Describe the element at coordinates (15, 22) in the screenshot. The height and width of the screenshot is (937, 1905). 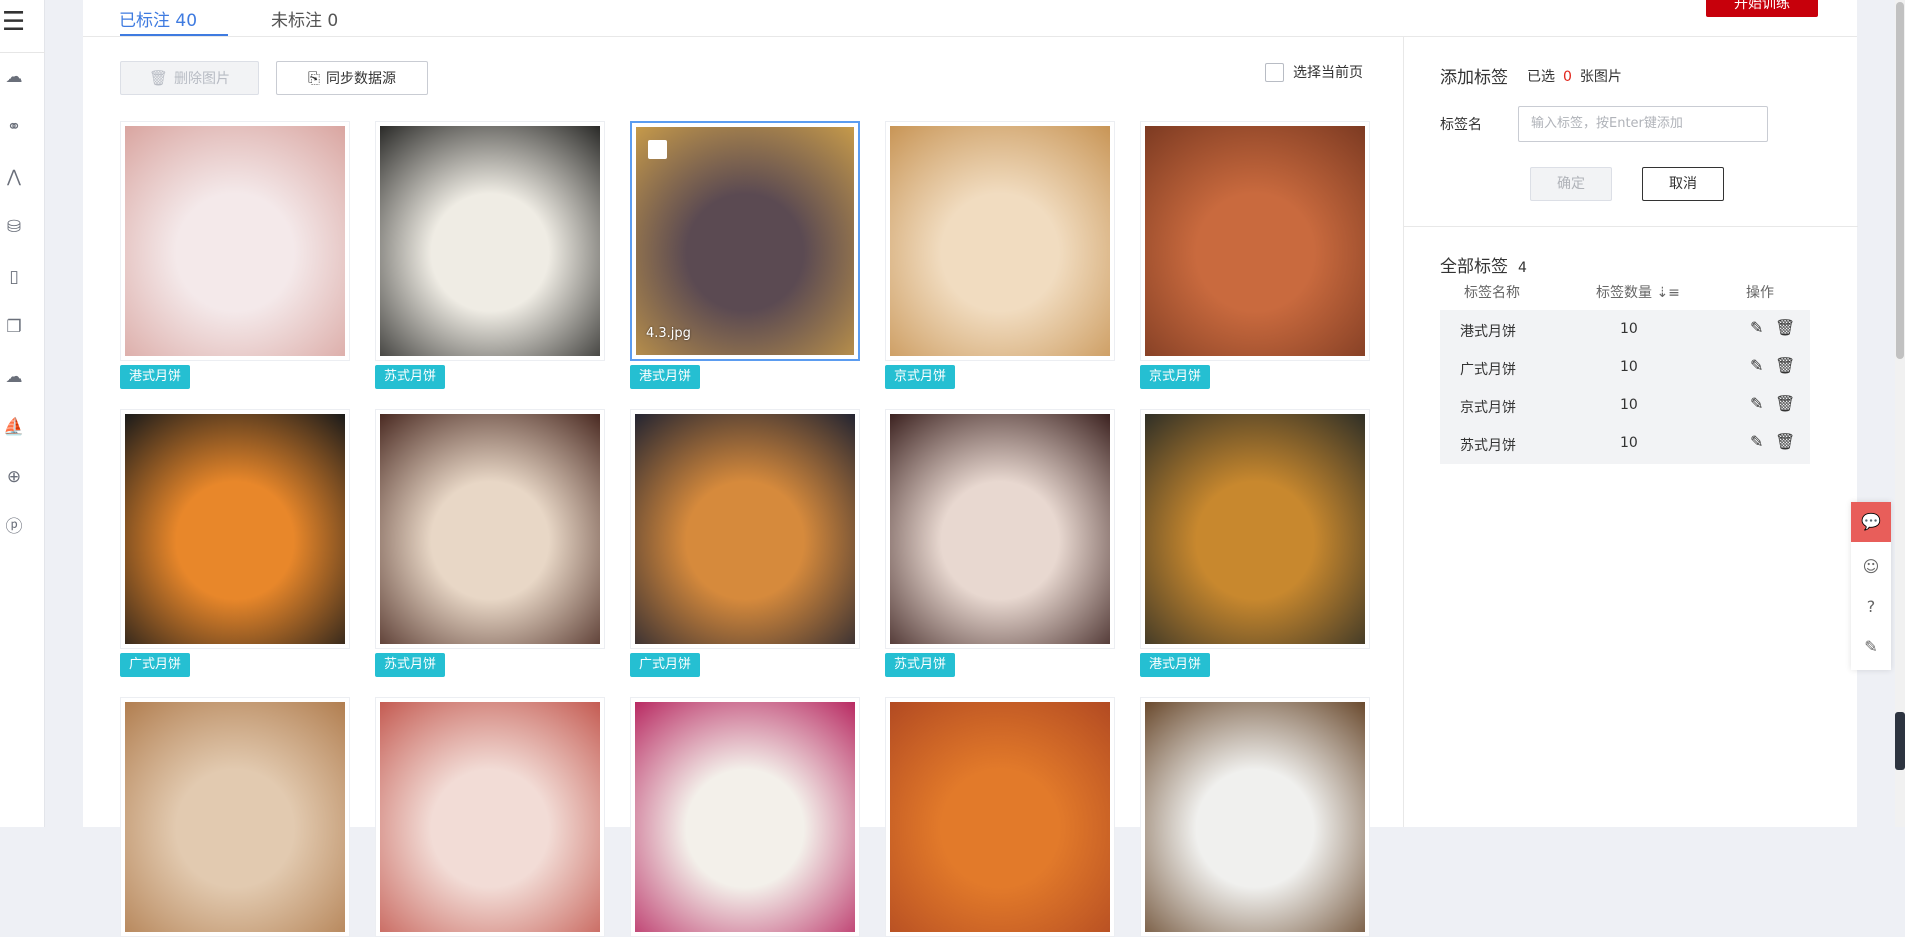
I see `menu-icon: ☰` at that location.